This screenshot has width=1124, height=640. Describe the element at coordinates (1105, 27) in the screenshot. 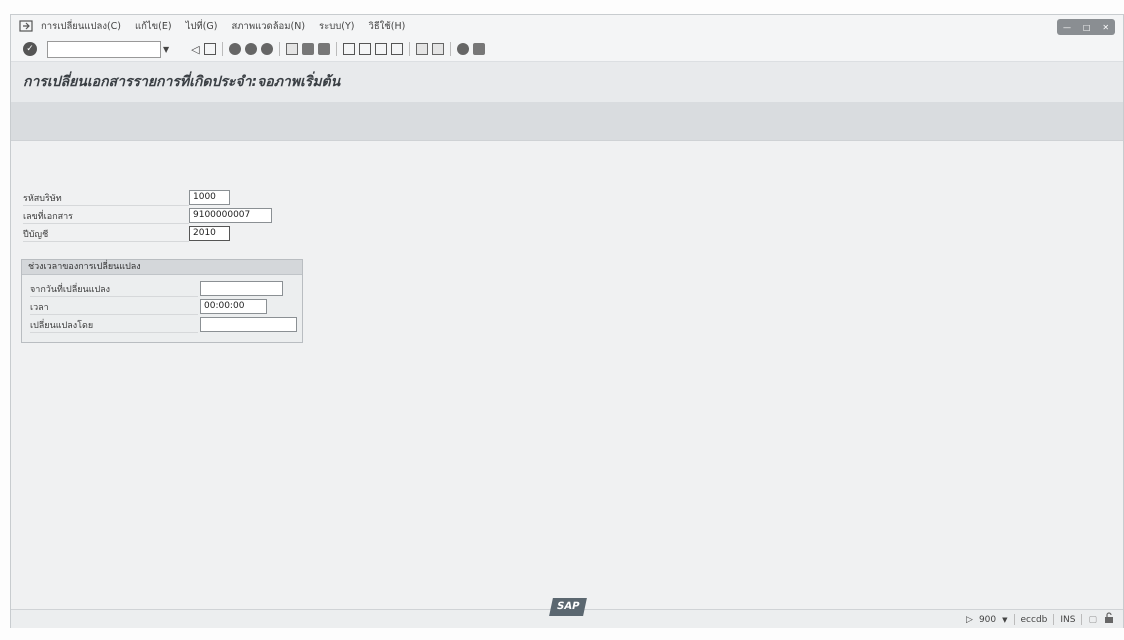

I see `close-icon: ✕` at that location.